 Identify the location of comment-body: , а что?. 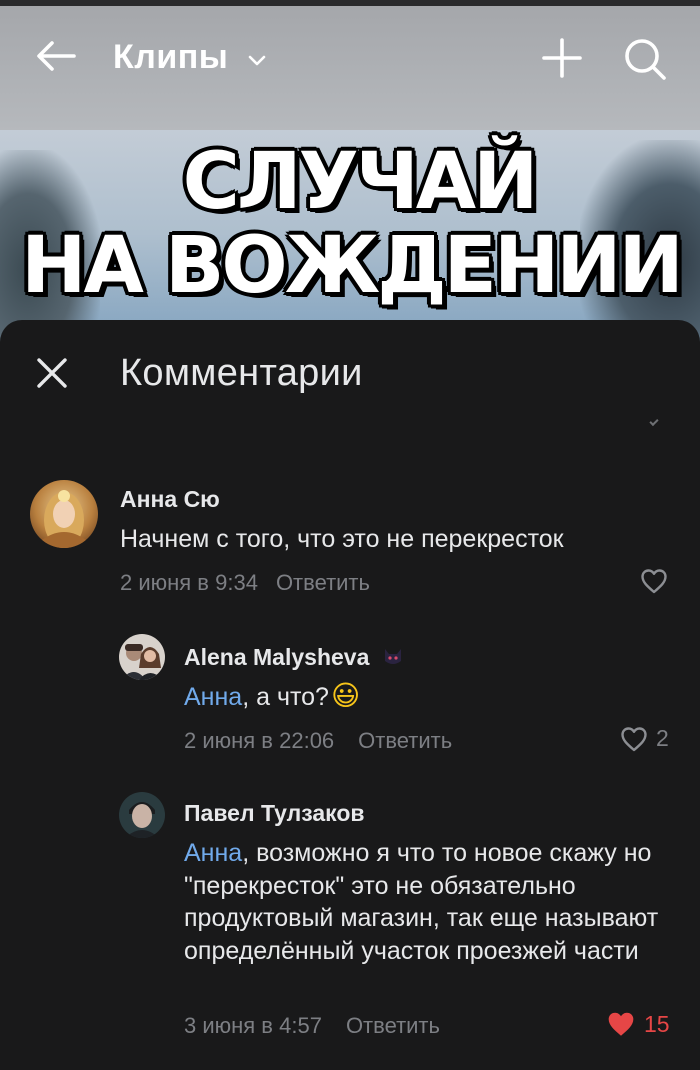
(285, 697).